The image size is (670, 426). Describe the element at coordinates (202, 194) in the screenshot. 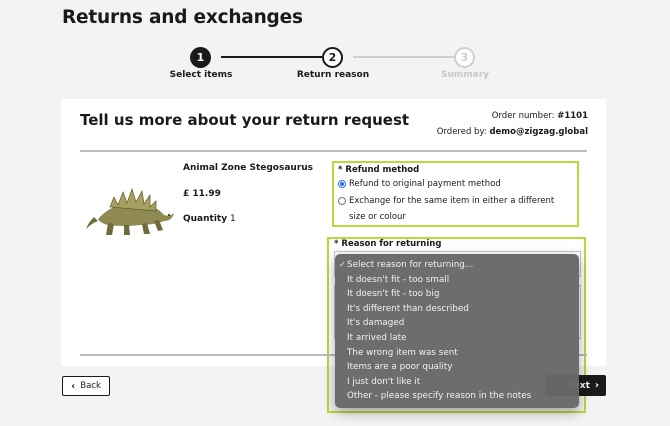

I see `product-price: £ 11.99` at that location.